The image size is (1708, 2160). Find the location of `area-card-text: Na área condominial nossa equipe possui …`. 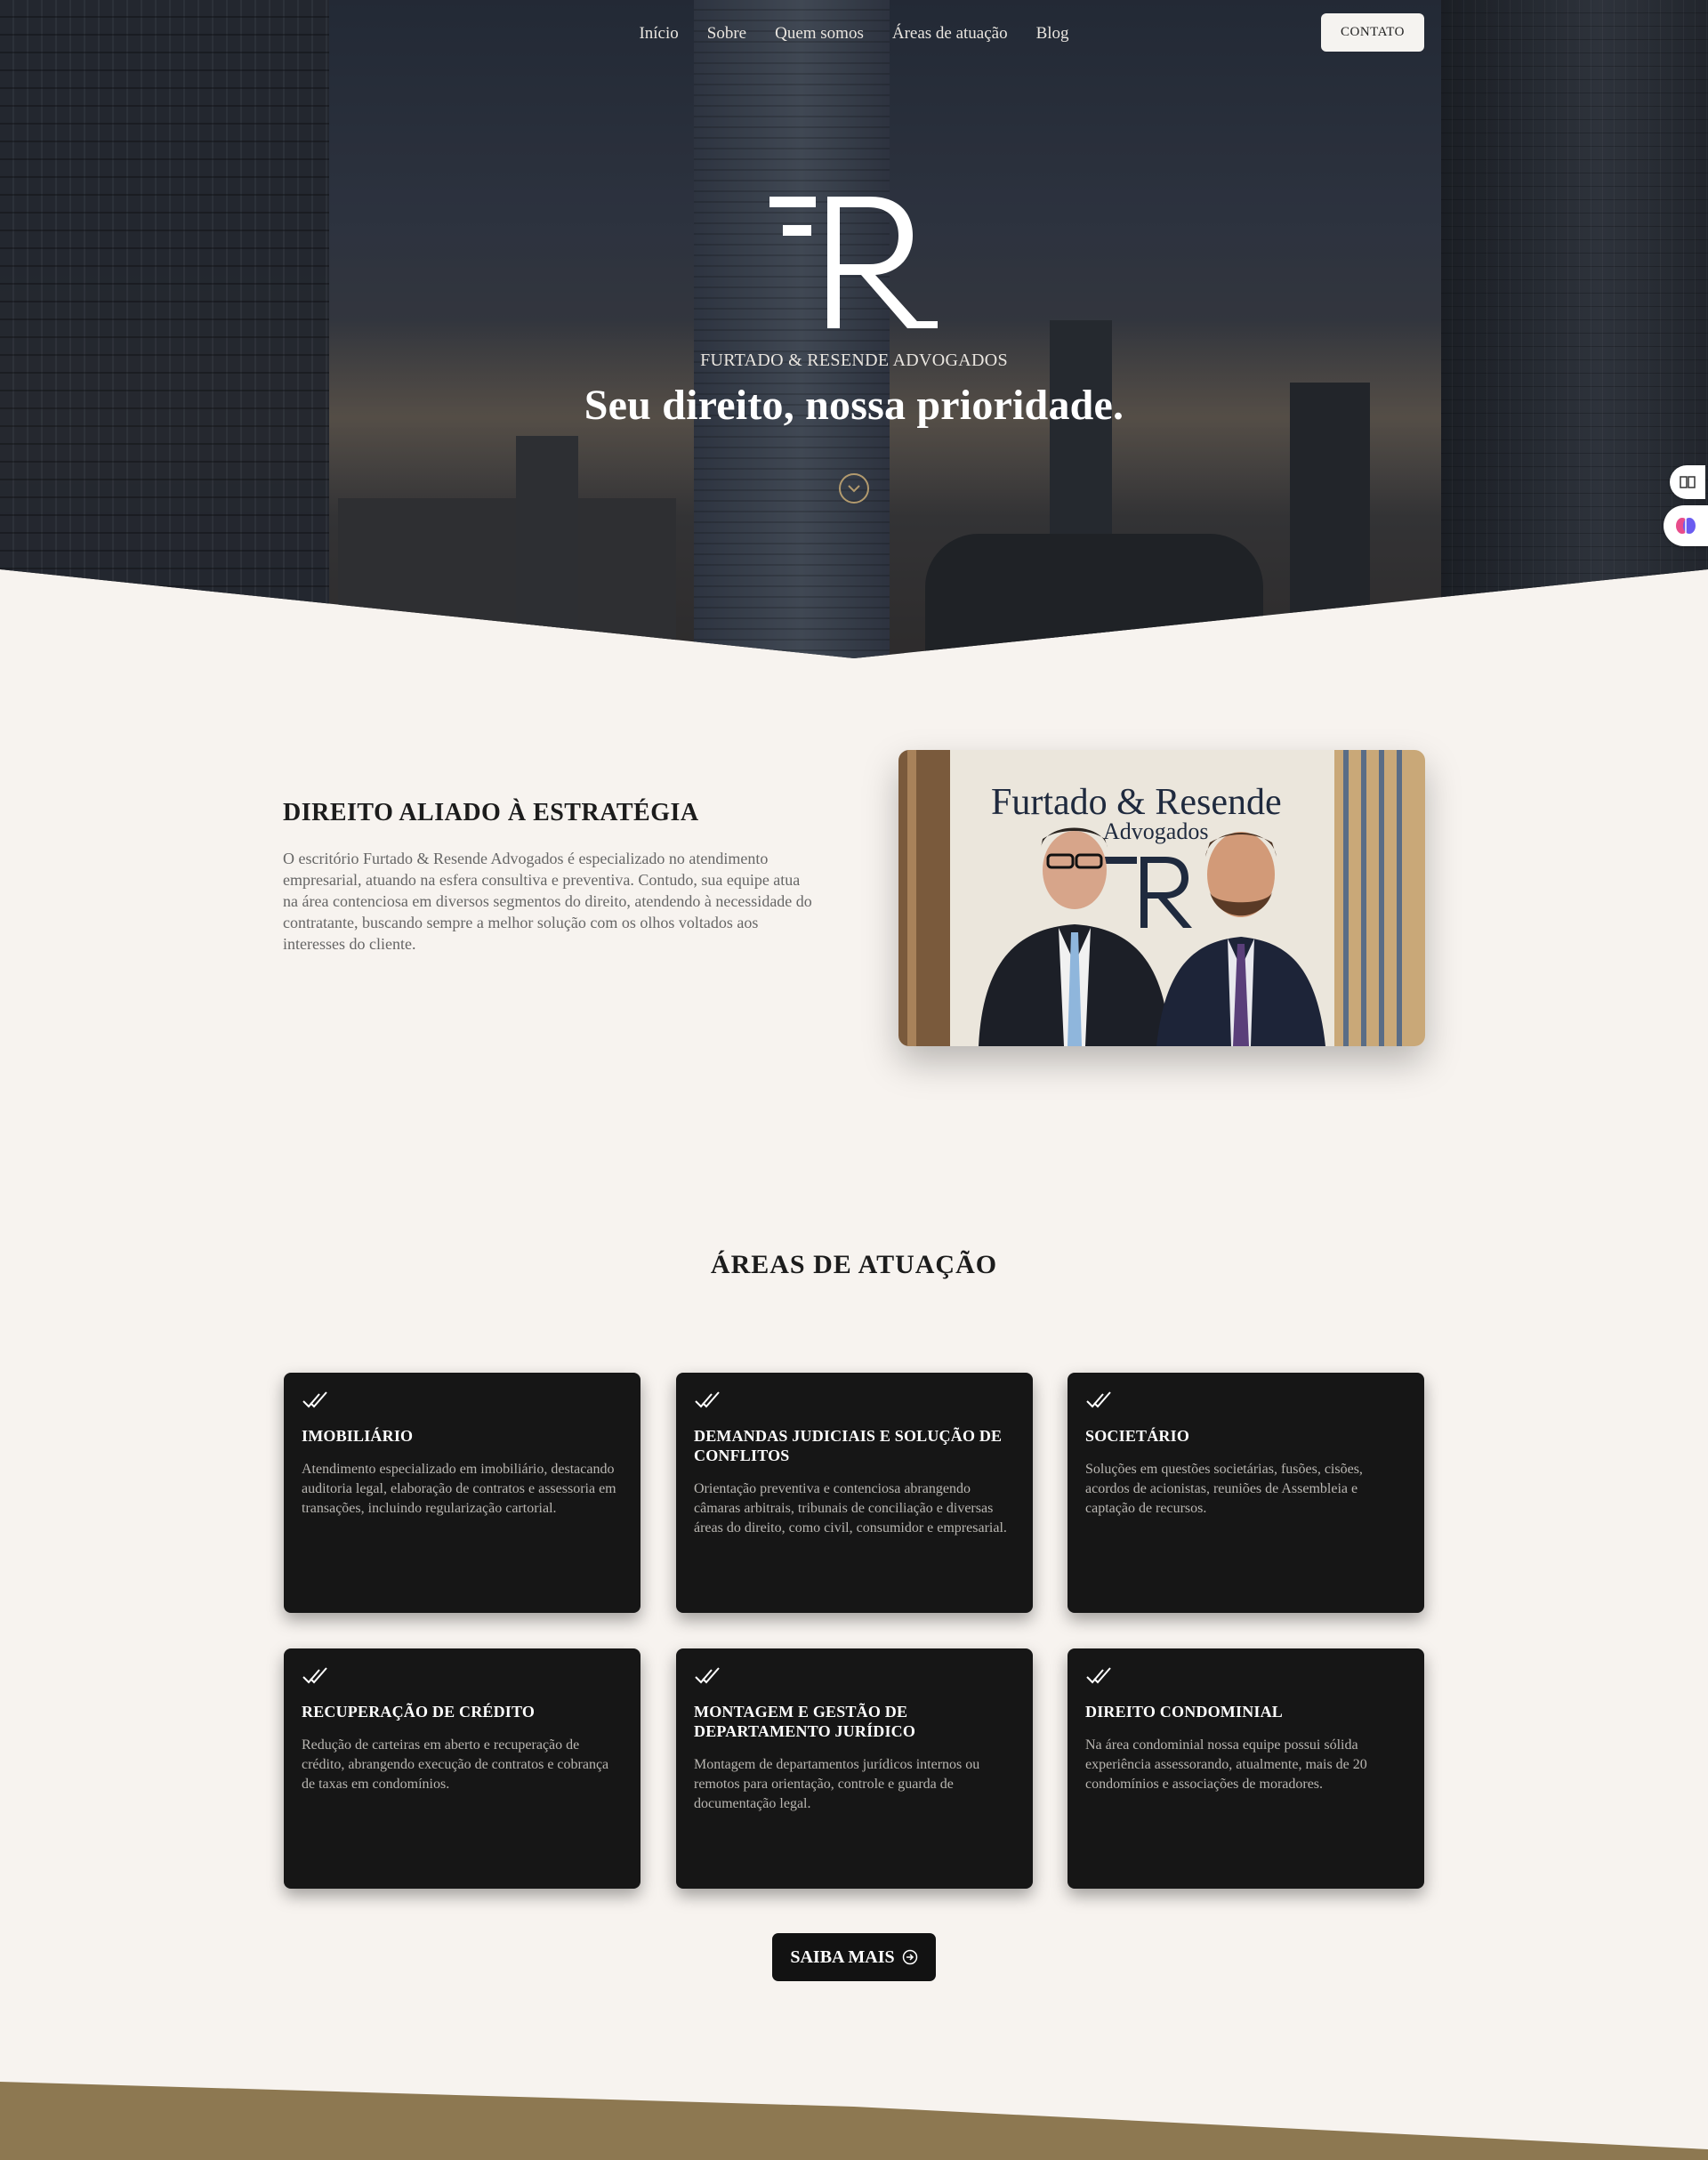

area-card-text: Na área condominial nossa equipe possui … is located at coordinates (1226, 1764).